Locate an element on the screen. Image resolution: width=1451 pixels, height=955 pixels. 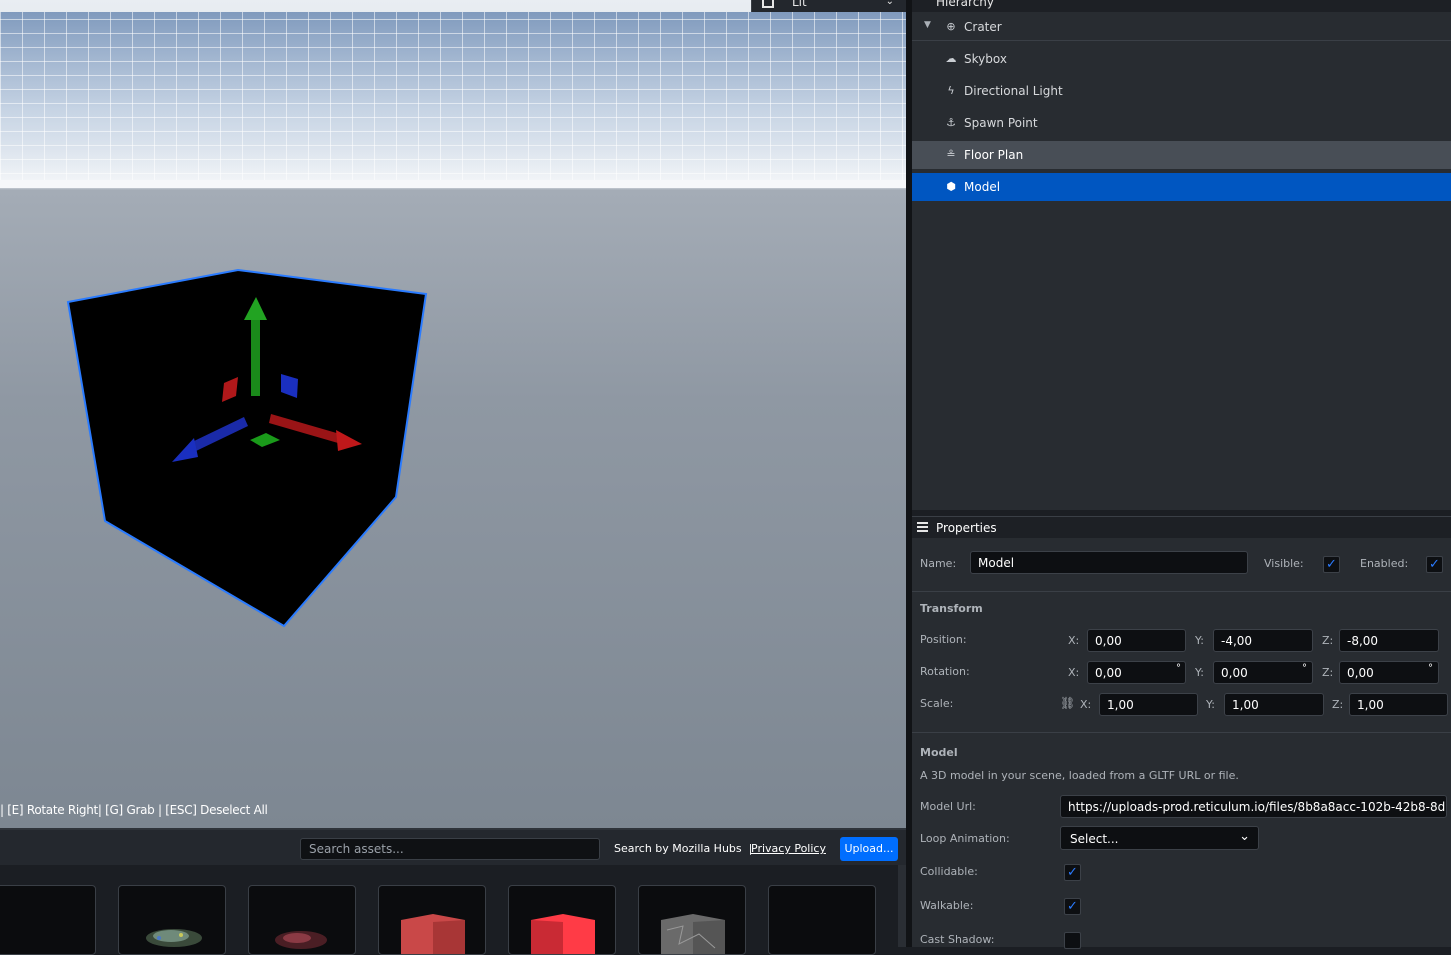
render-mode-icon is located at coordinates (768, 4).